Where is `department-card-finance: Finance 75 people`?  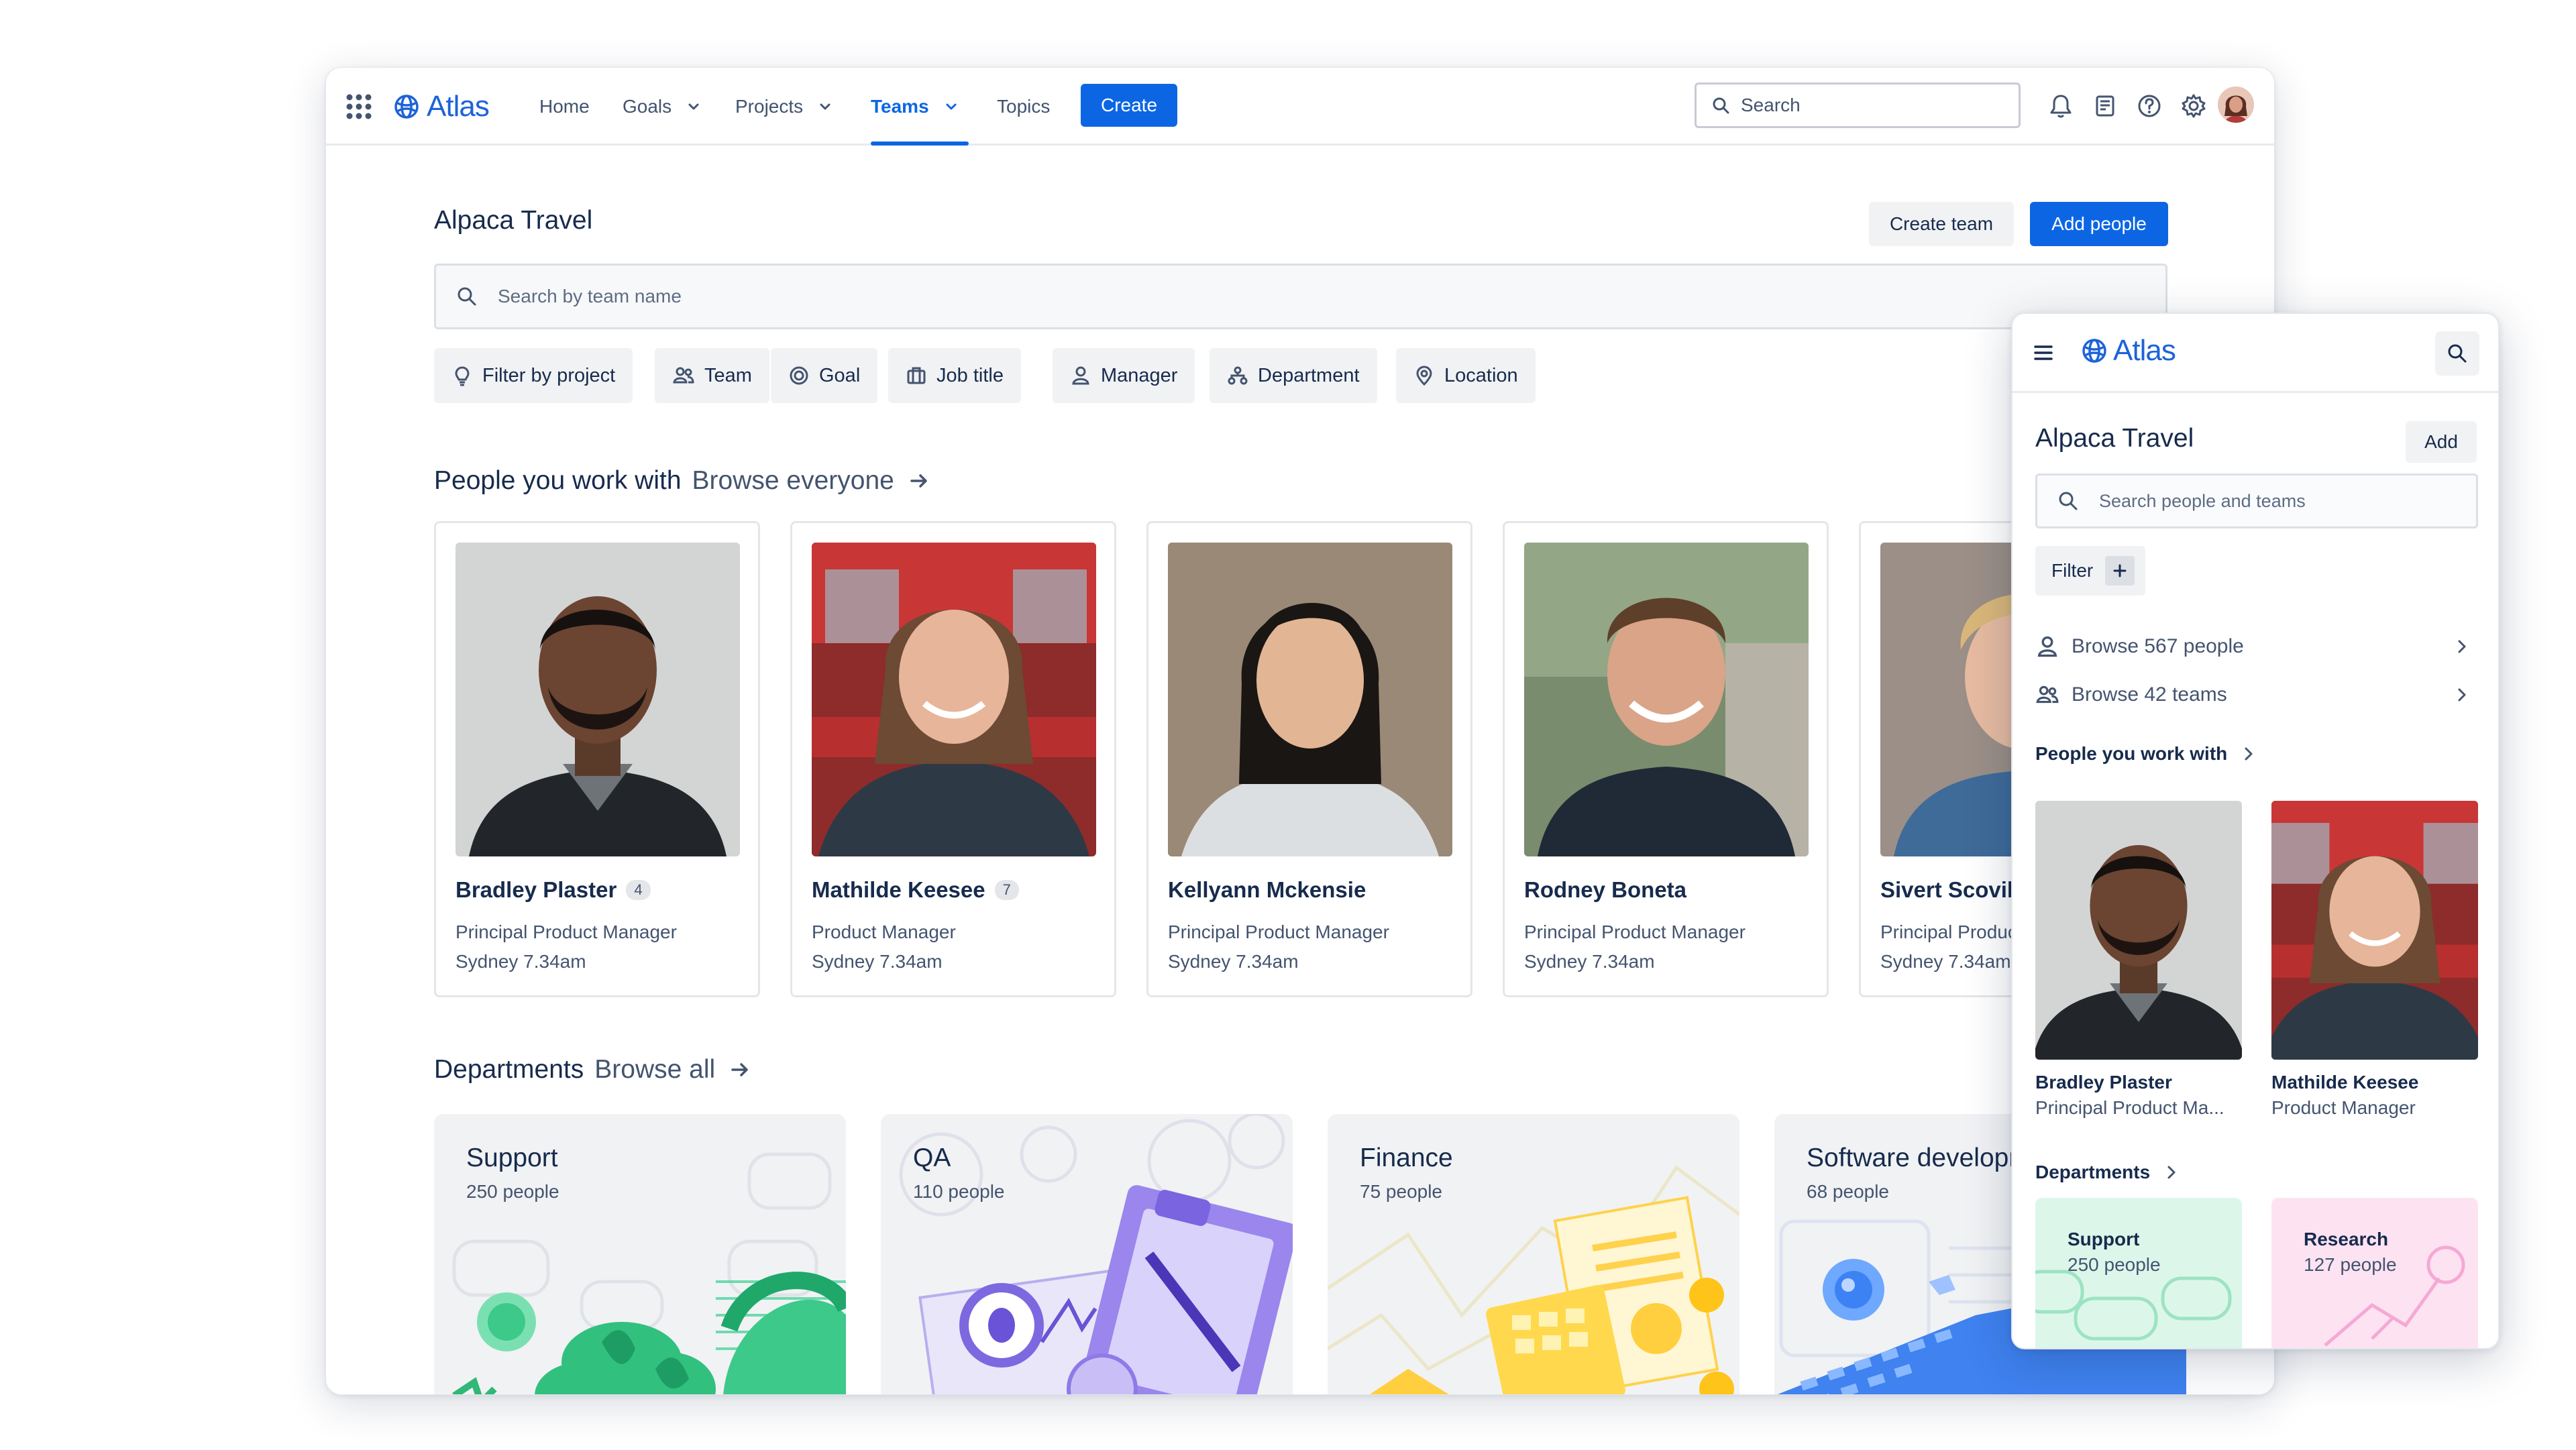 department-card-finance: Finance 75 people is located at coordinates (1533, 1254).